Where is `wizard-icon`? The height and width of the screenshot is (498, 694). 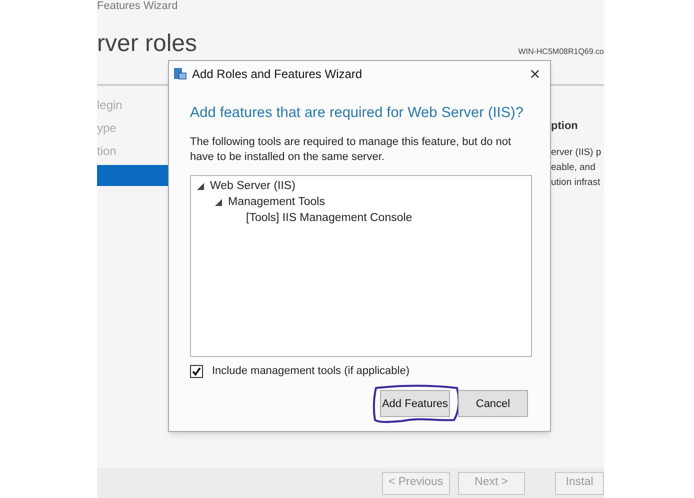
wizard-icon is located at coordinates (180, 73).